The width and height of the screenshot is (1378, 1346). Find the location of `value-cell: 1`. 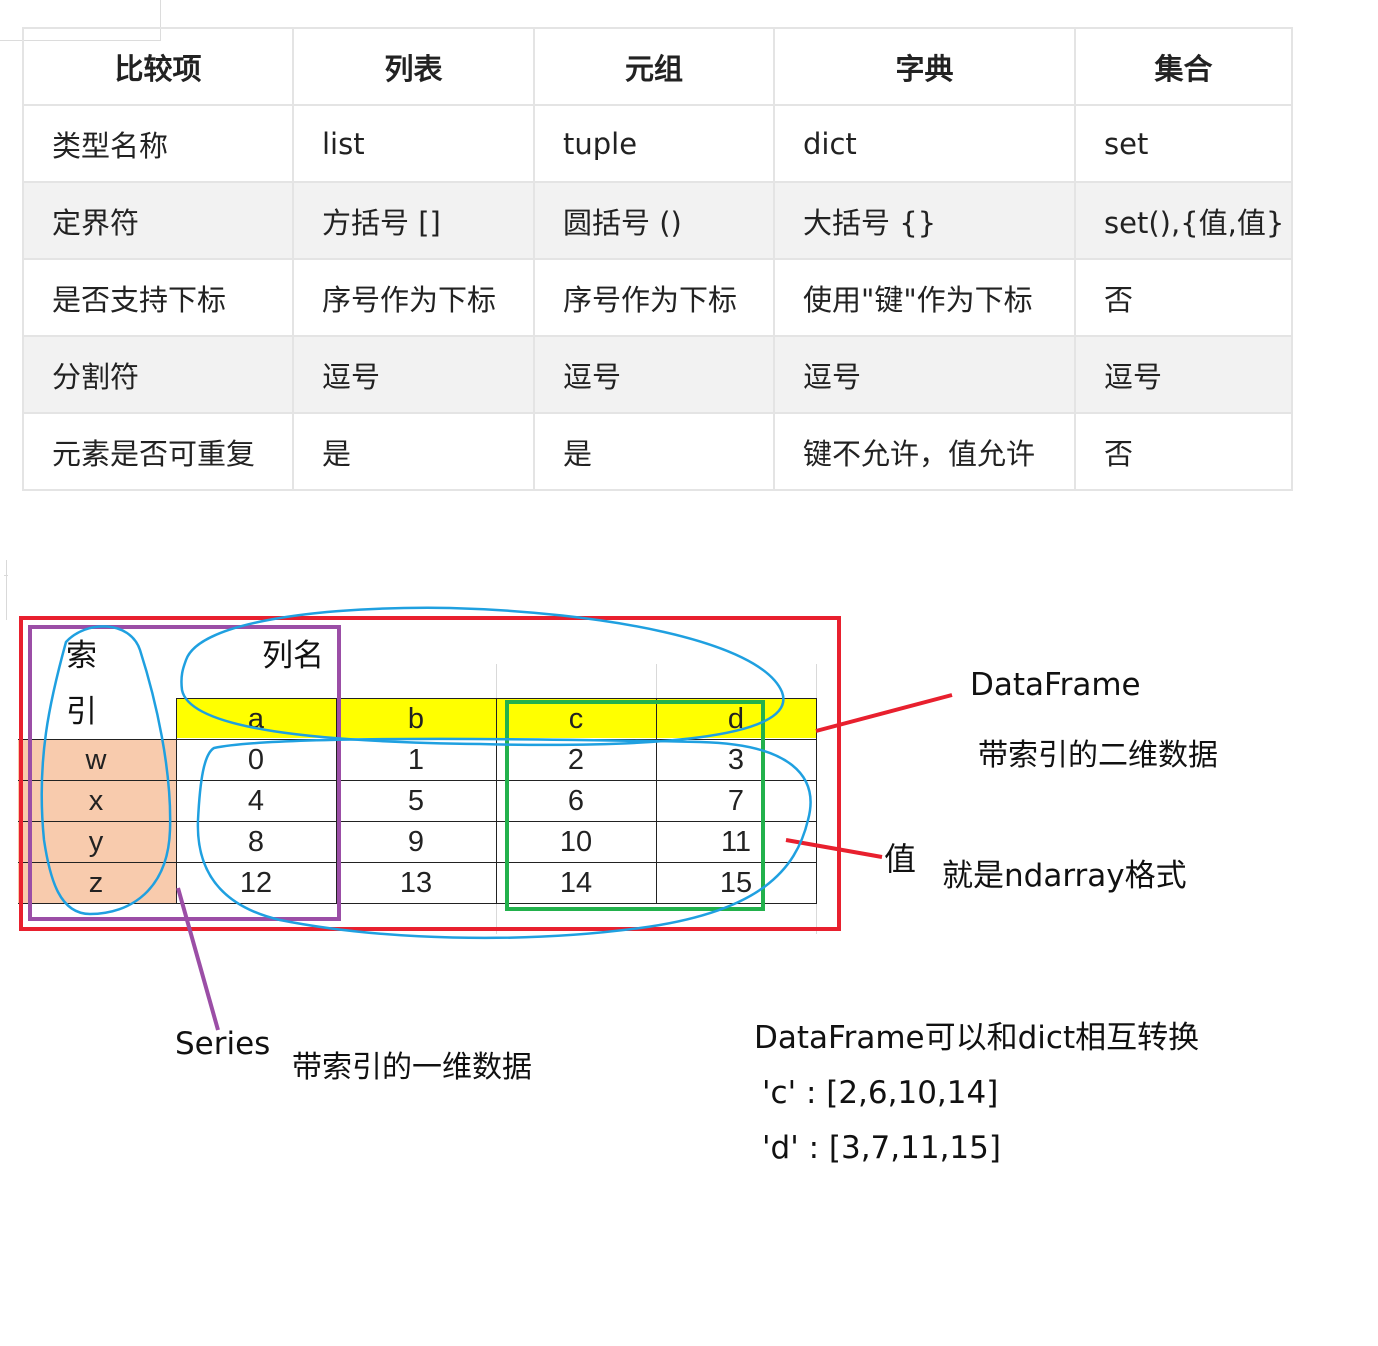

value-cell: 1 is located at coordinates (416, 759).